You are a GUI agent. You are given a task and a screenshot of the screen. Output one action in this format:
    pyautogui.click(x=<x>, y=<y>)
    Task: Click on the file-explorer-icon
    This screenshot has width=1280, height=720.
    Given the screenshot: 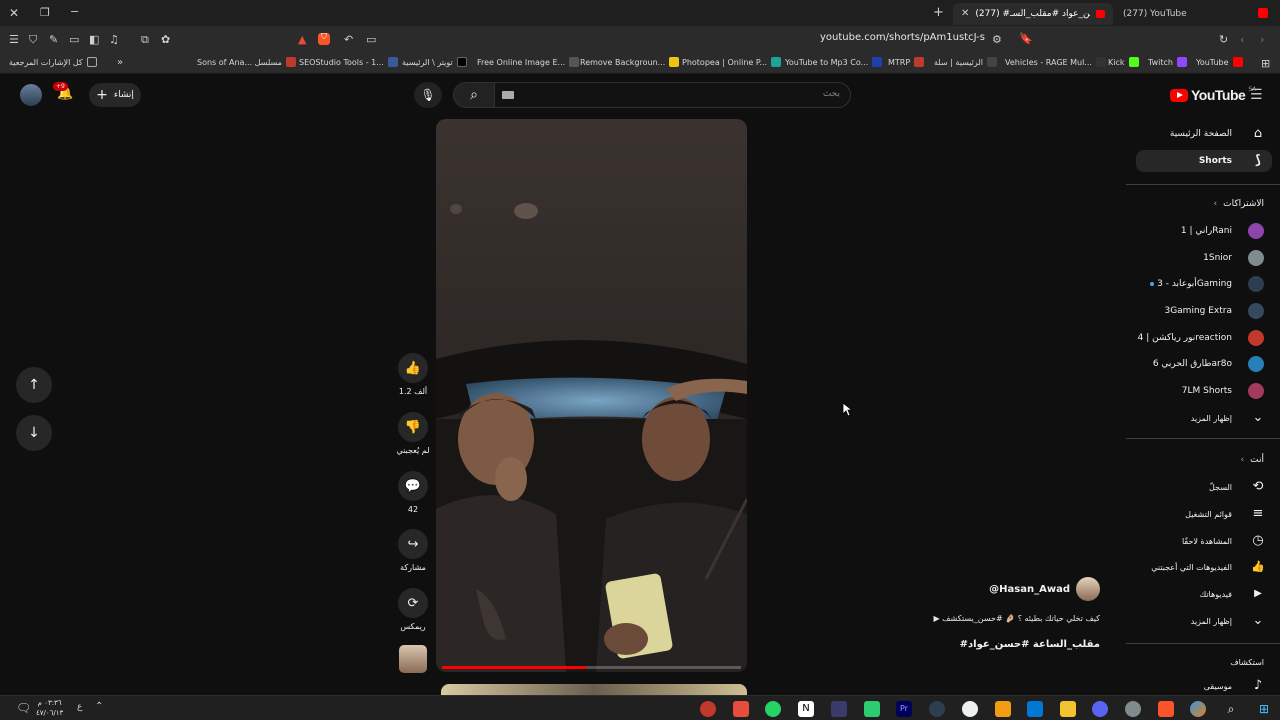 What is the action you would take?
    pyautogui.click(x=1068, y=709)
    